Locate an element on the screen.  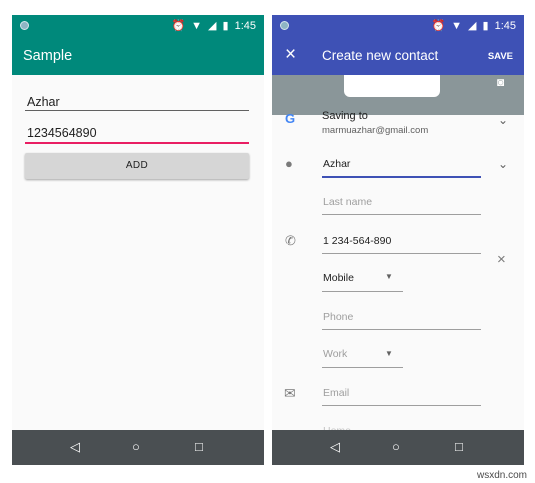
close-icon: × is located at coordinates (290, 55).